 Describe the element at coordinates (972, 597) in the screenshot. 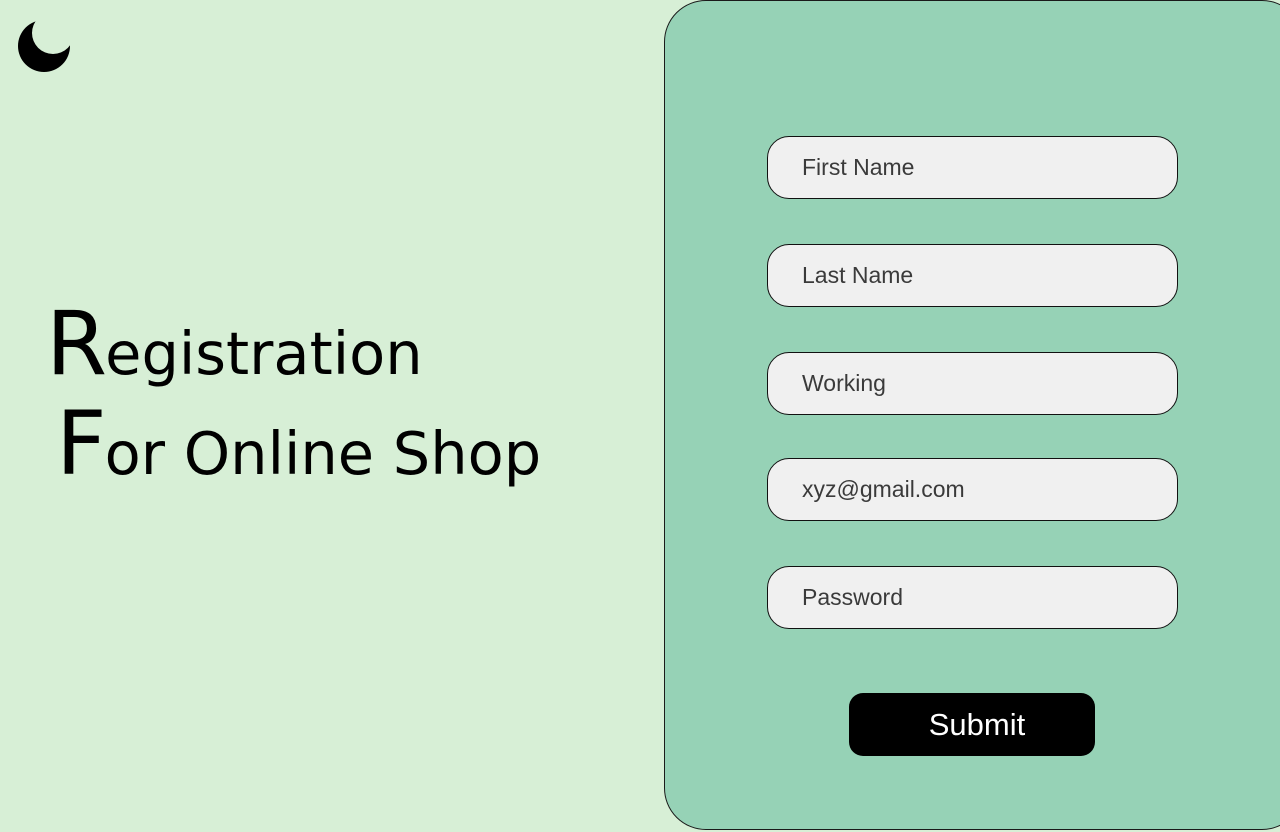

I see `password-input` at that location.